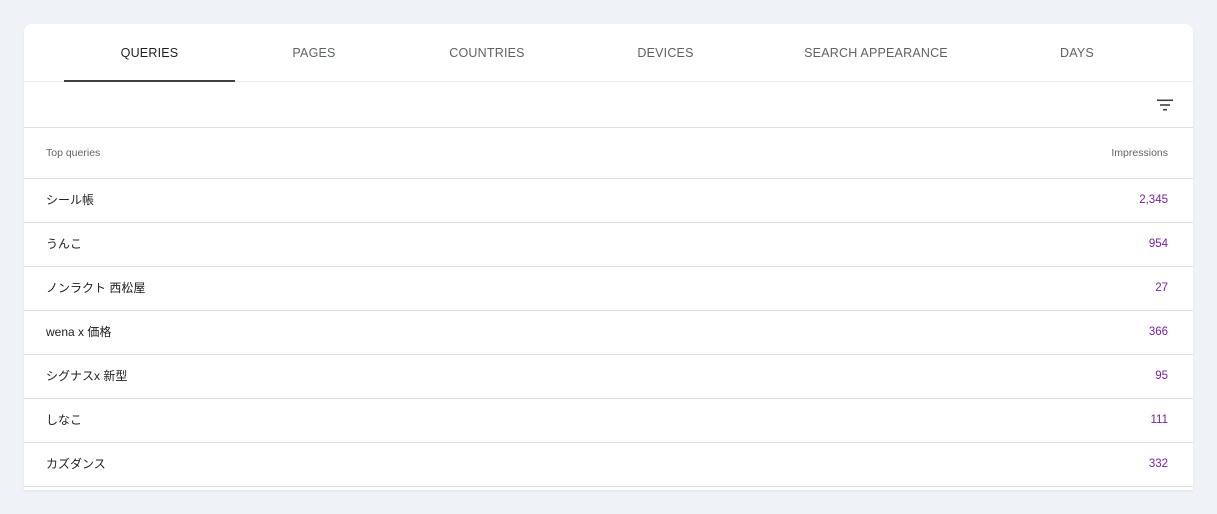  Describe the element at coordinates (64, 420) in the screenshot. I see `query-cell: しなこ` at that location.